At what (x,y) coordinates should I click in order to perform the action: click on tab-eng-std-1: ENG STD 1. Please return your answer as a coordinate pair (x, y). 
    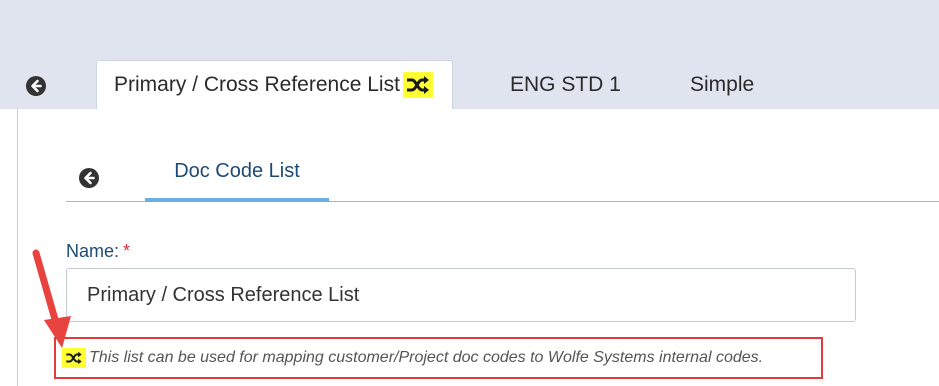
    Looking at the image, I should click on (565, 84).